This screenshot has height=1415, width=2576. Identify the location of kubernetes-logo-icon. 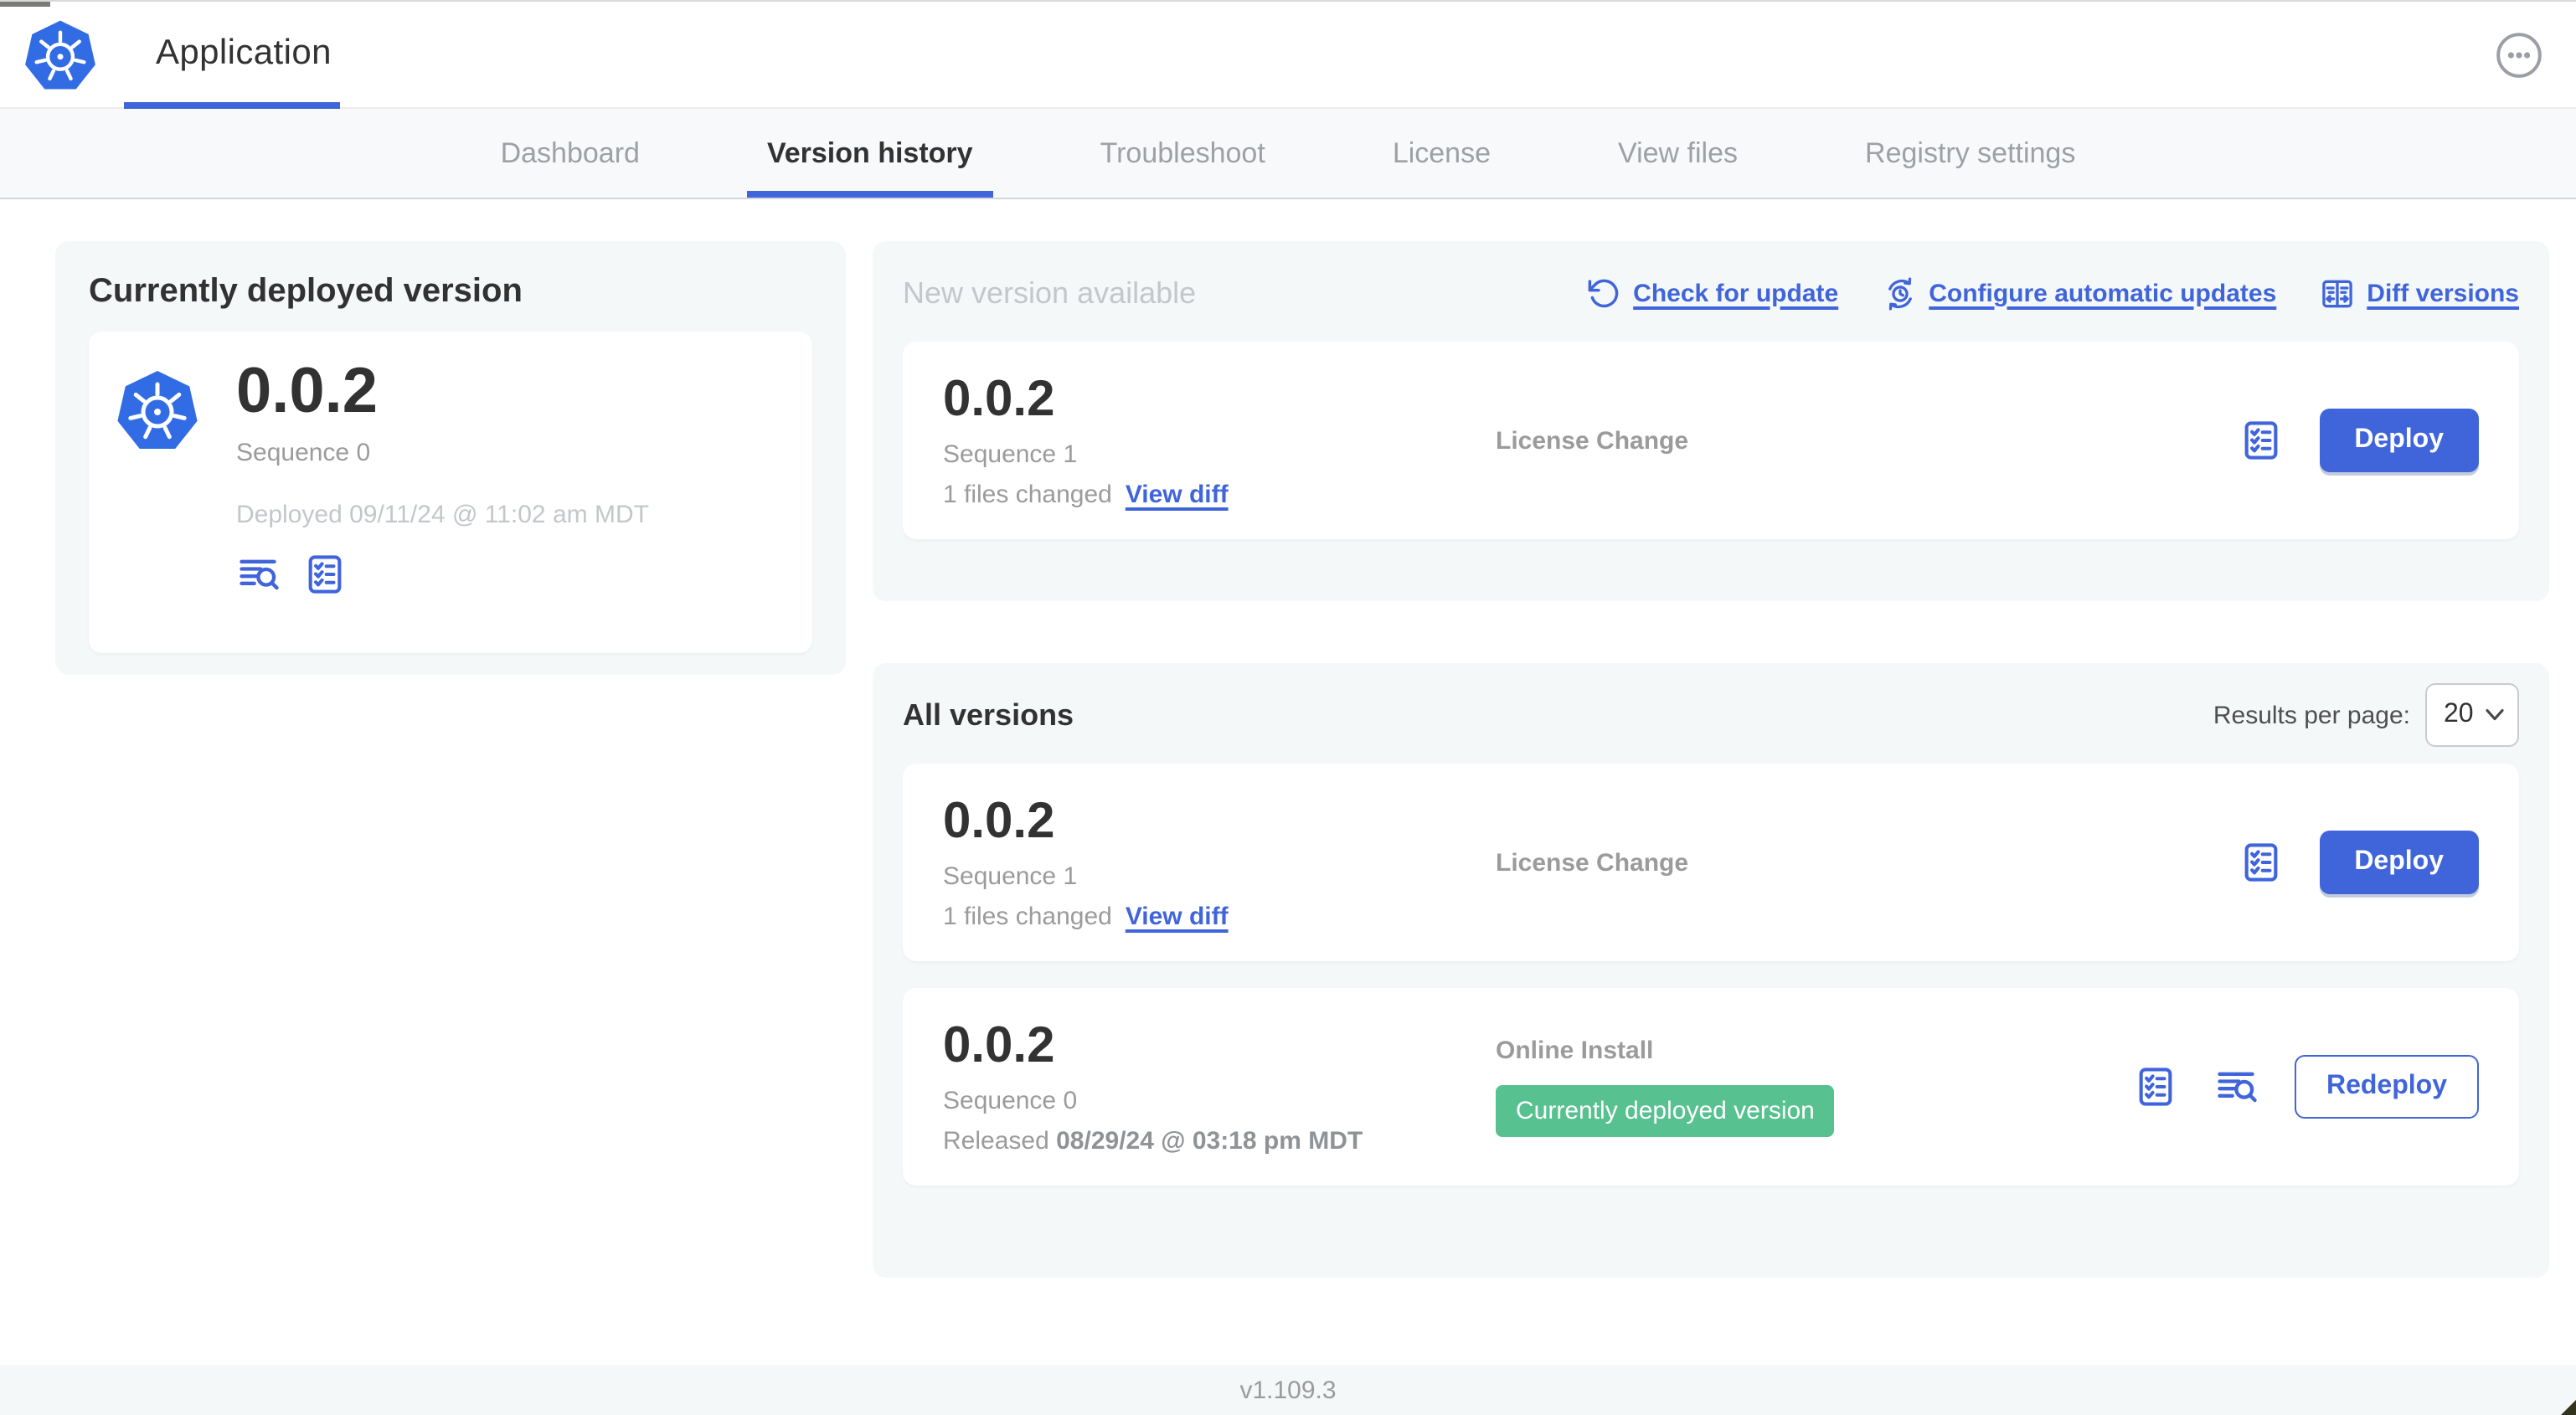
(60, 55).